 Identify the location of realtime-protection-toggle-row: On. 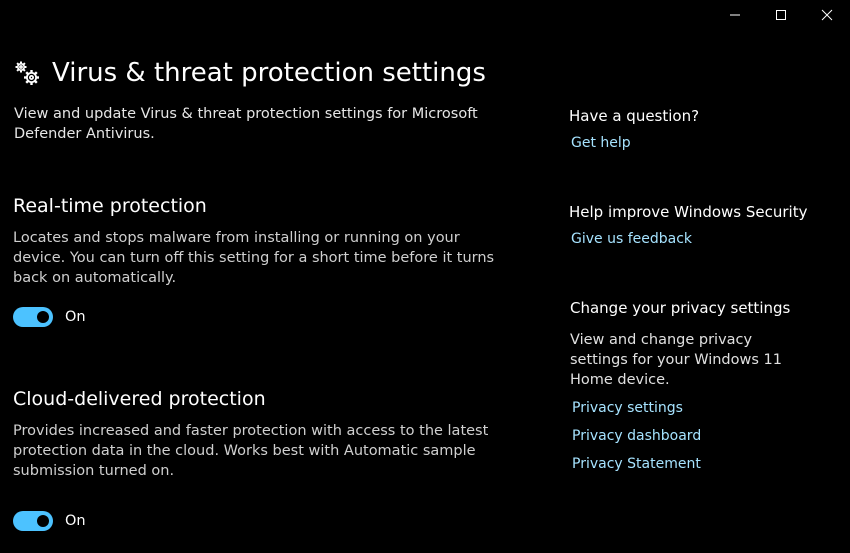
(260, 317).